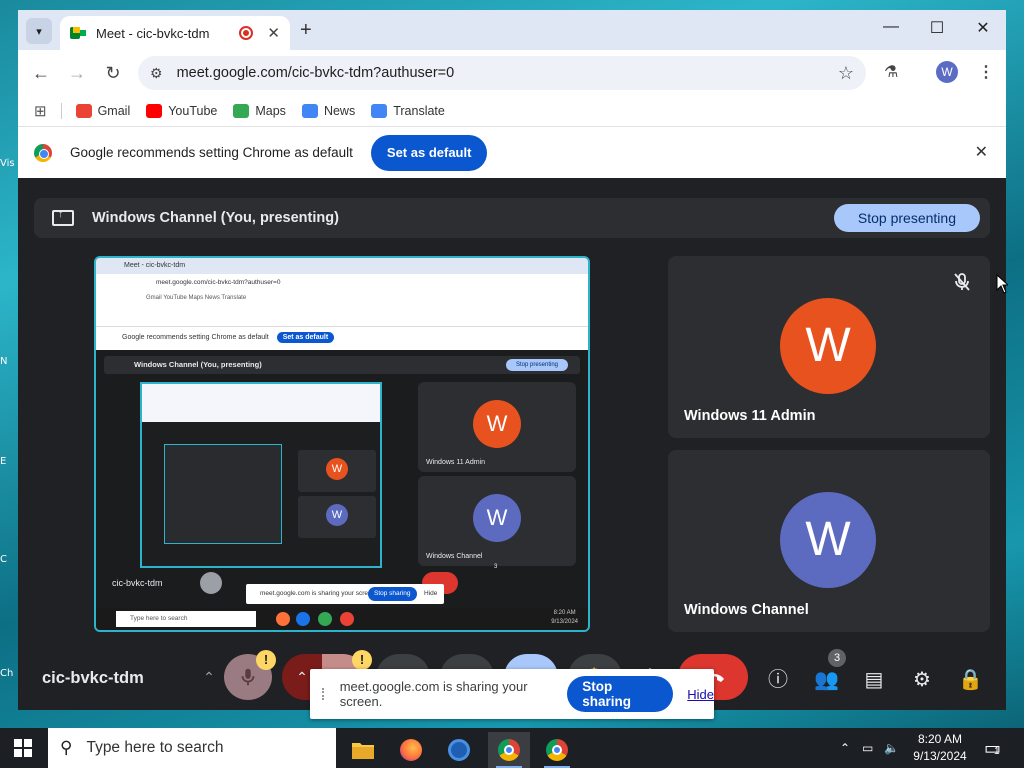  Describe the element at coordinates (9, 559) in the screenshot. I see `desktop-icon-label: C` at that location.